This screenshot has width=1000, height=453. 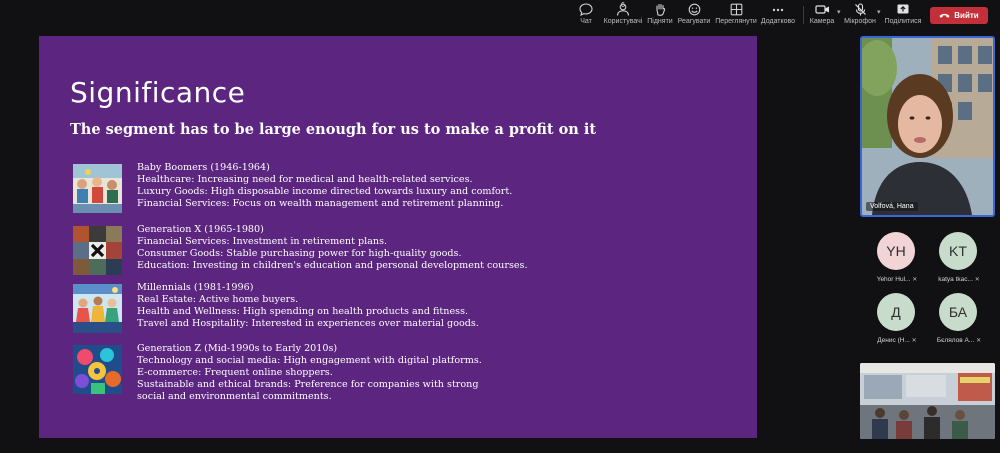 I want to click on leave-label: Вийти, so click(x=966, y=15).